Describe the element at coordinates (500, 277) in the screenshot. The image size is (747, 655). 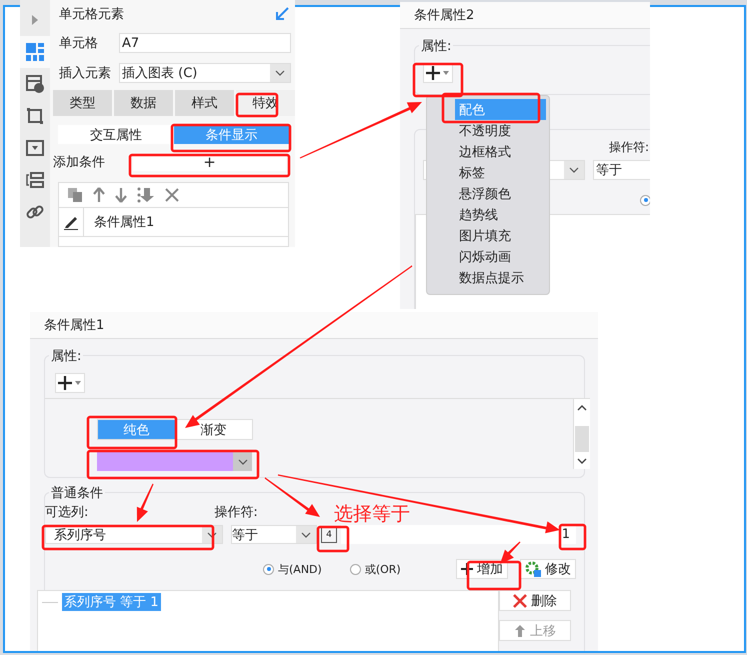
I see `menu-item: 数据点提示` at that location.